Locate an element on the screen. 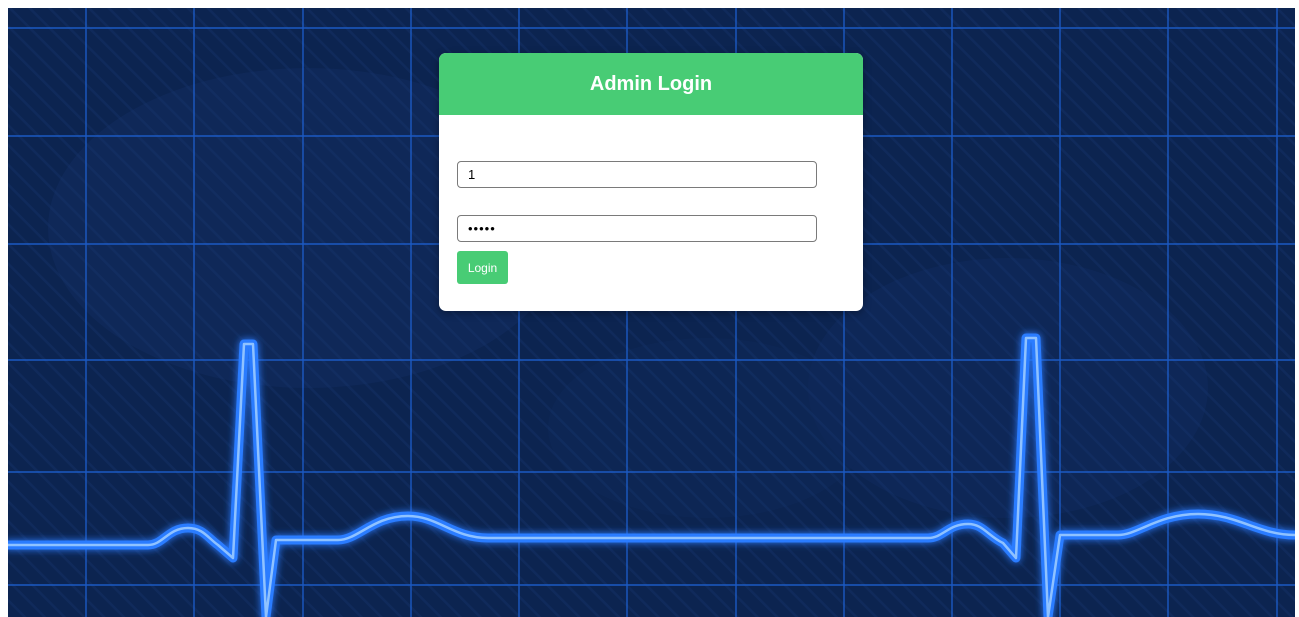 The image size is (1299, 617). login-card: Admin Login Login is located at coordinates (651, 182).